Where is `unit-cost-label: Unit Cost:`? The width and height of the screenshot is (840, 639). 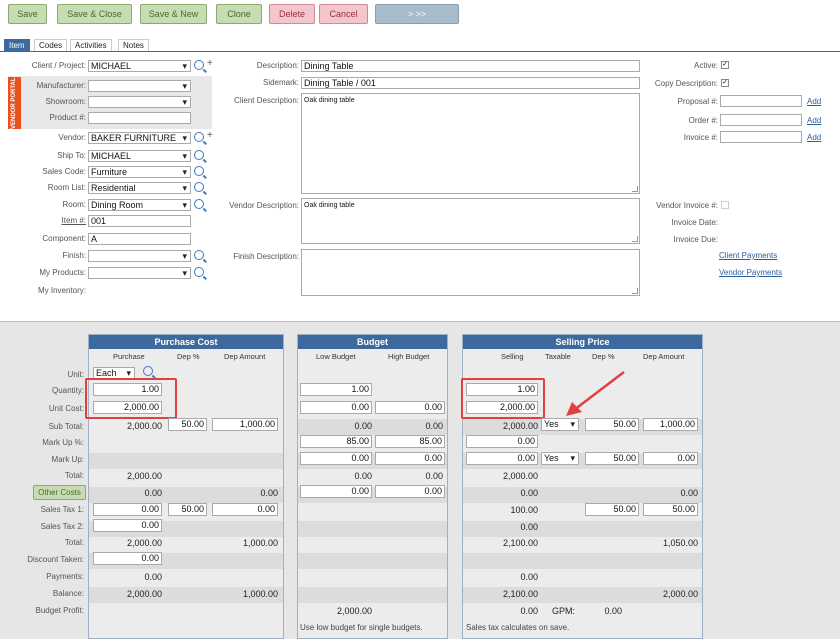
unit-cost-label: Unit Cost: is located at coordinates (66, 408).